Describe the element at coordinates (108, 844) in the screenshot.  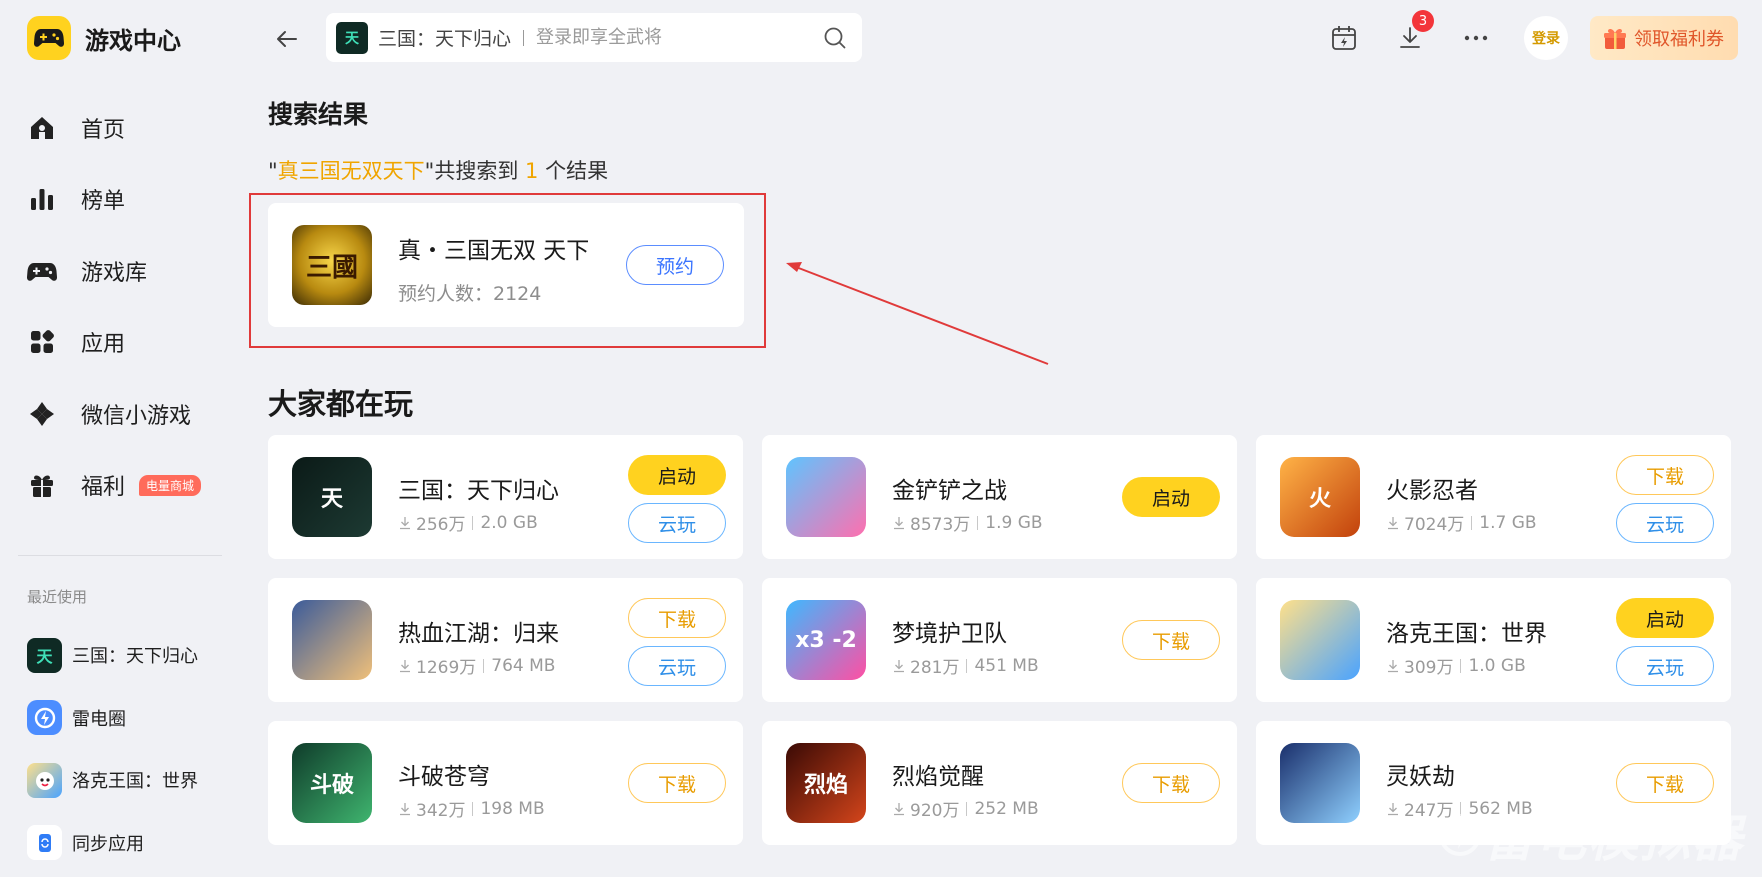
I see `recent-item-label: 同步应用` at that location.